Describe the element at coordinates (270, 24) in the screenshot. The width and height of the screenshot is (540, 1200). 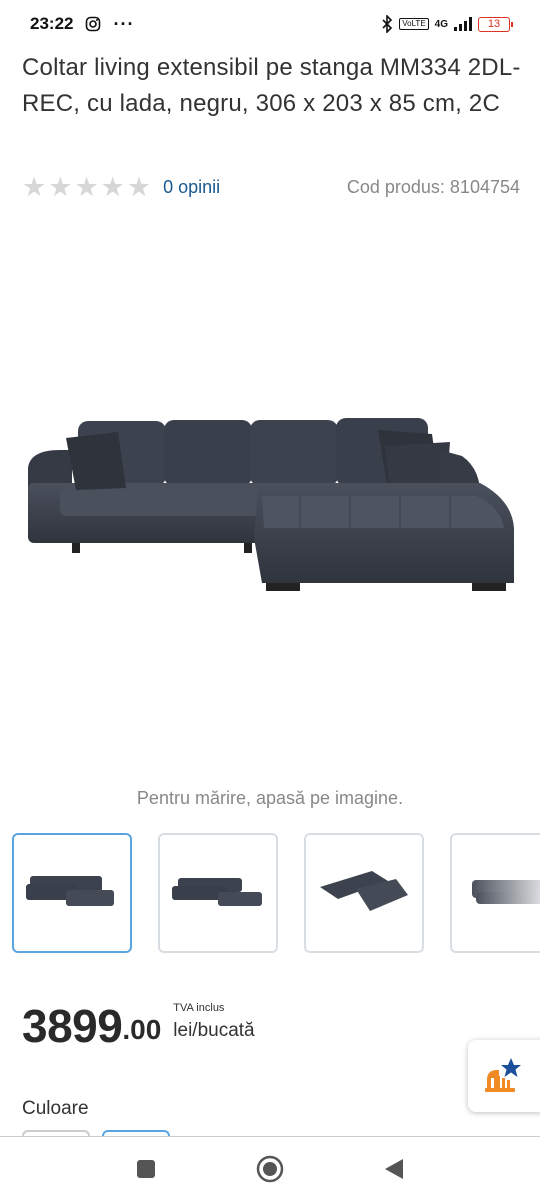
I see `status-bar: 23:22 ··· VoLTE 4G 13` at that location.